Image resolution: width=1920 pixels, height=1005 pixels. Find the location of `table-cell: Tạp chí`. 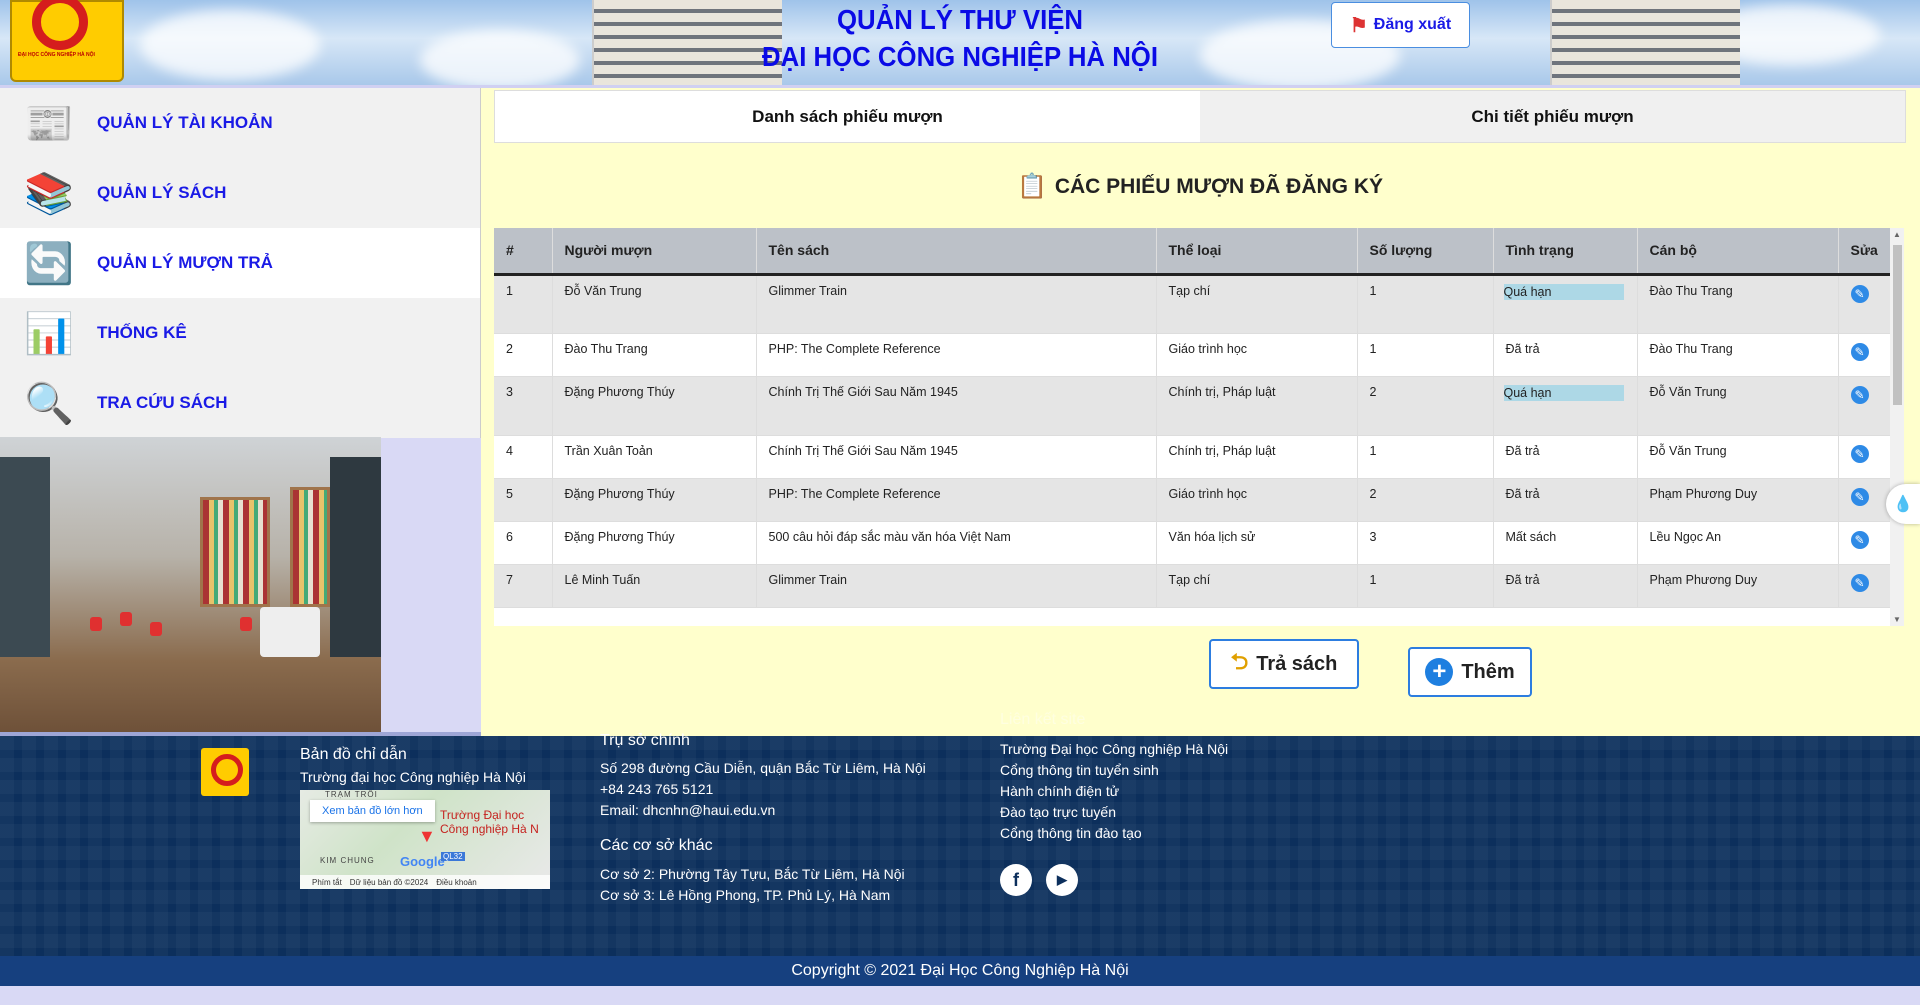

table-cell: Tạp chí is located at coordinates (1257, 304).